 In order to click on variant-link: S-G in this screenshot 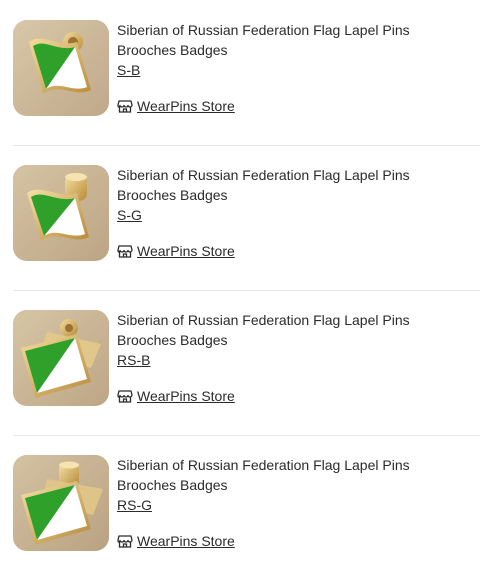, I will do `click(129, 215)`.